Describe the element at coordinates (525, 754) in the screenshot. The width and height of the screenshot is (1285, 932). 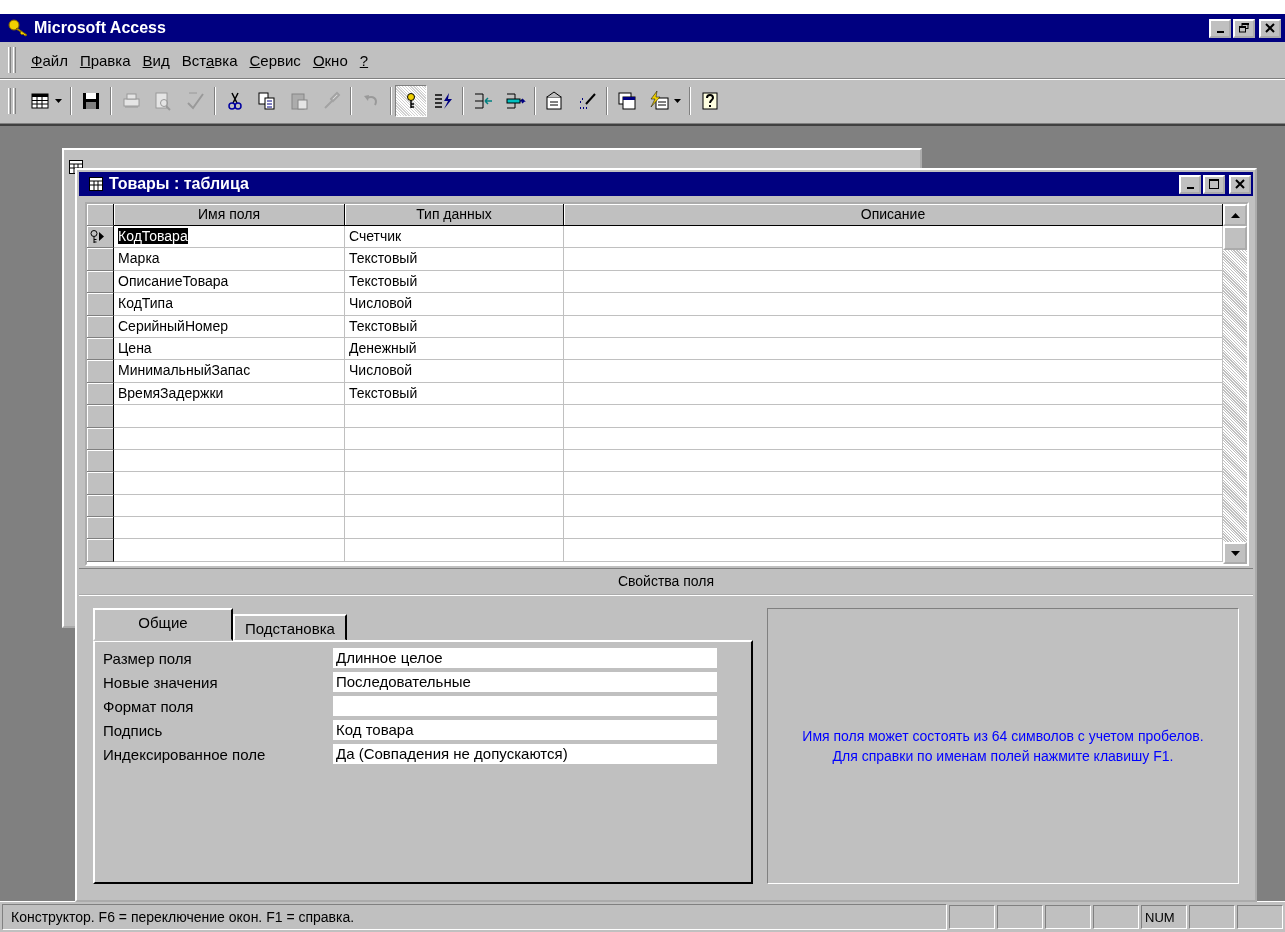
I see `property-field: Да (Совпадения не допускаются)` at that location.